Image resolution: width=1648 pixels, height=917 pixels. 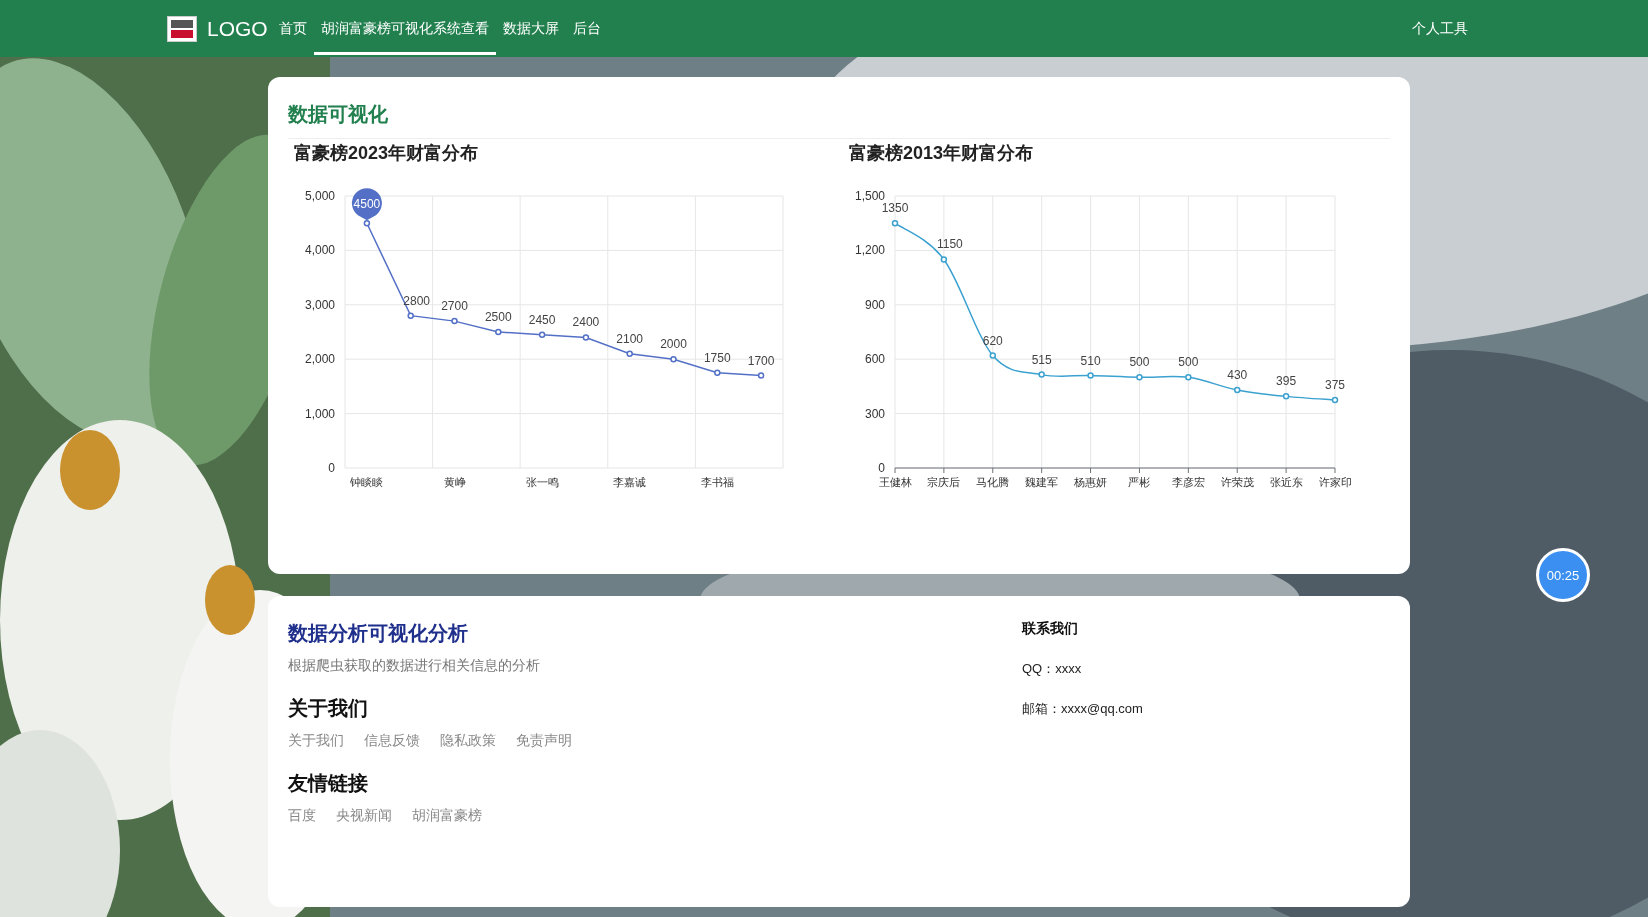 I want to click on axis-label: 1,000, so click(x=319, y=413).